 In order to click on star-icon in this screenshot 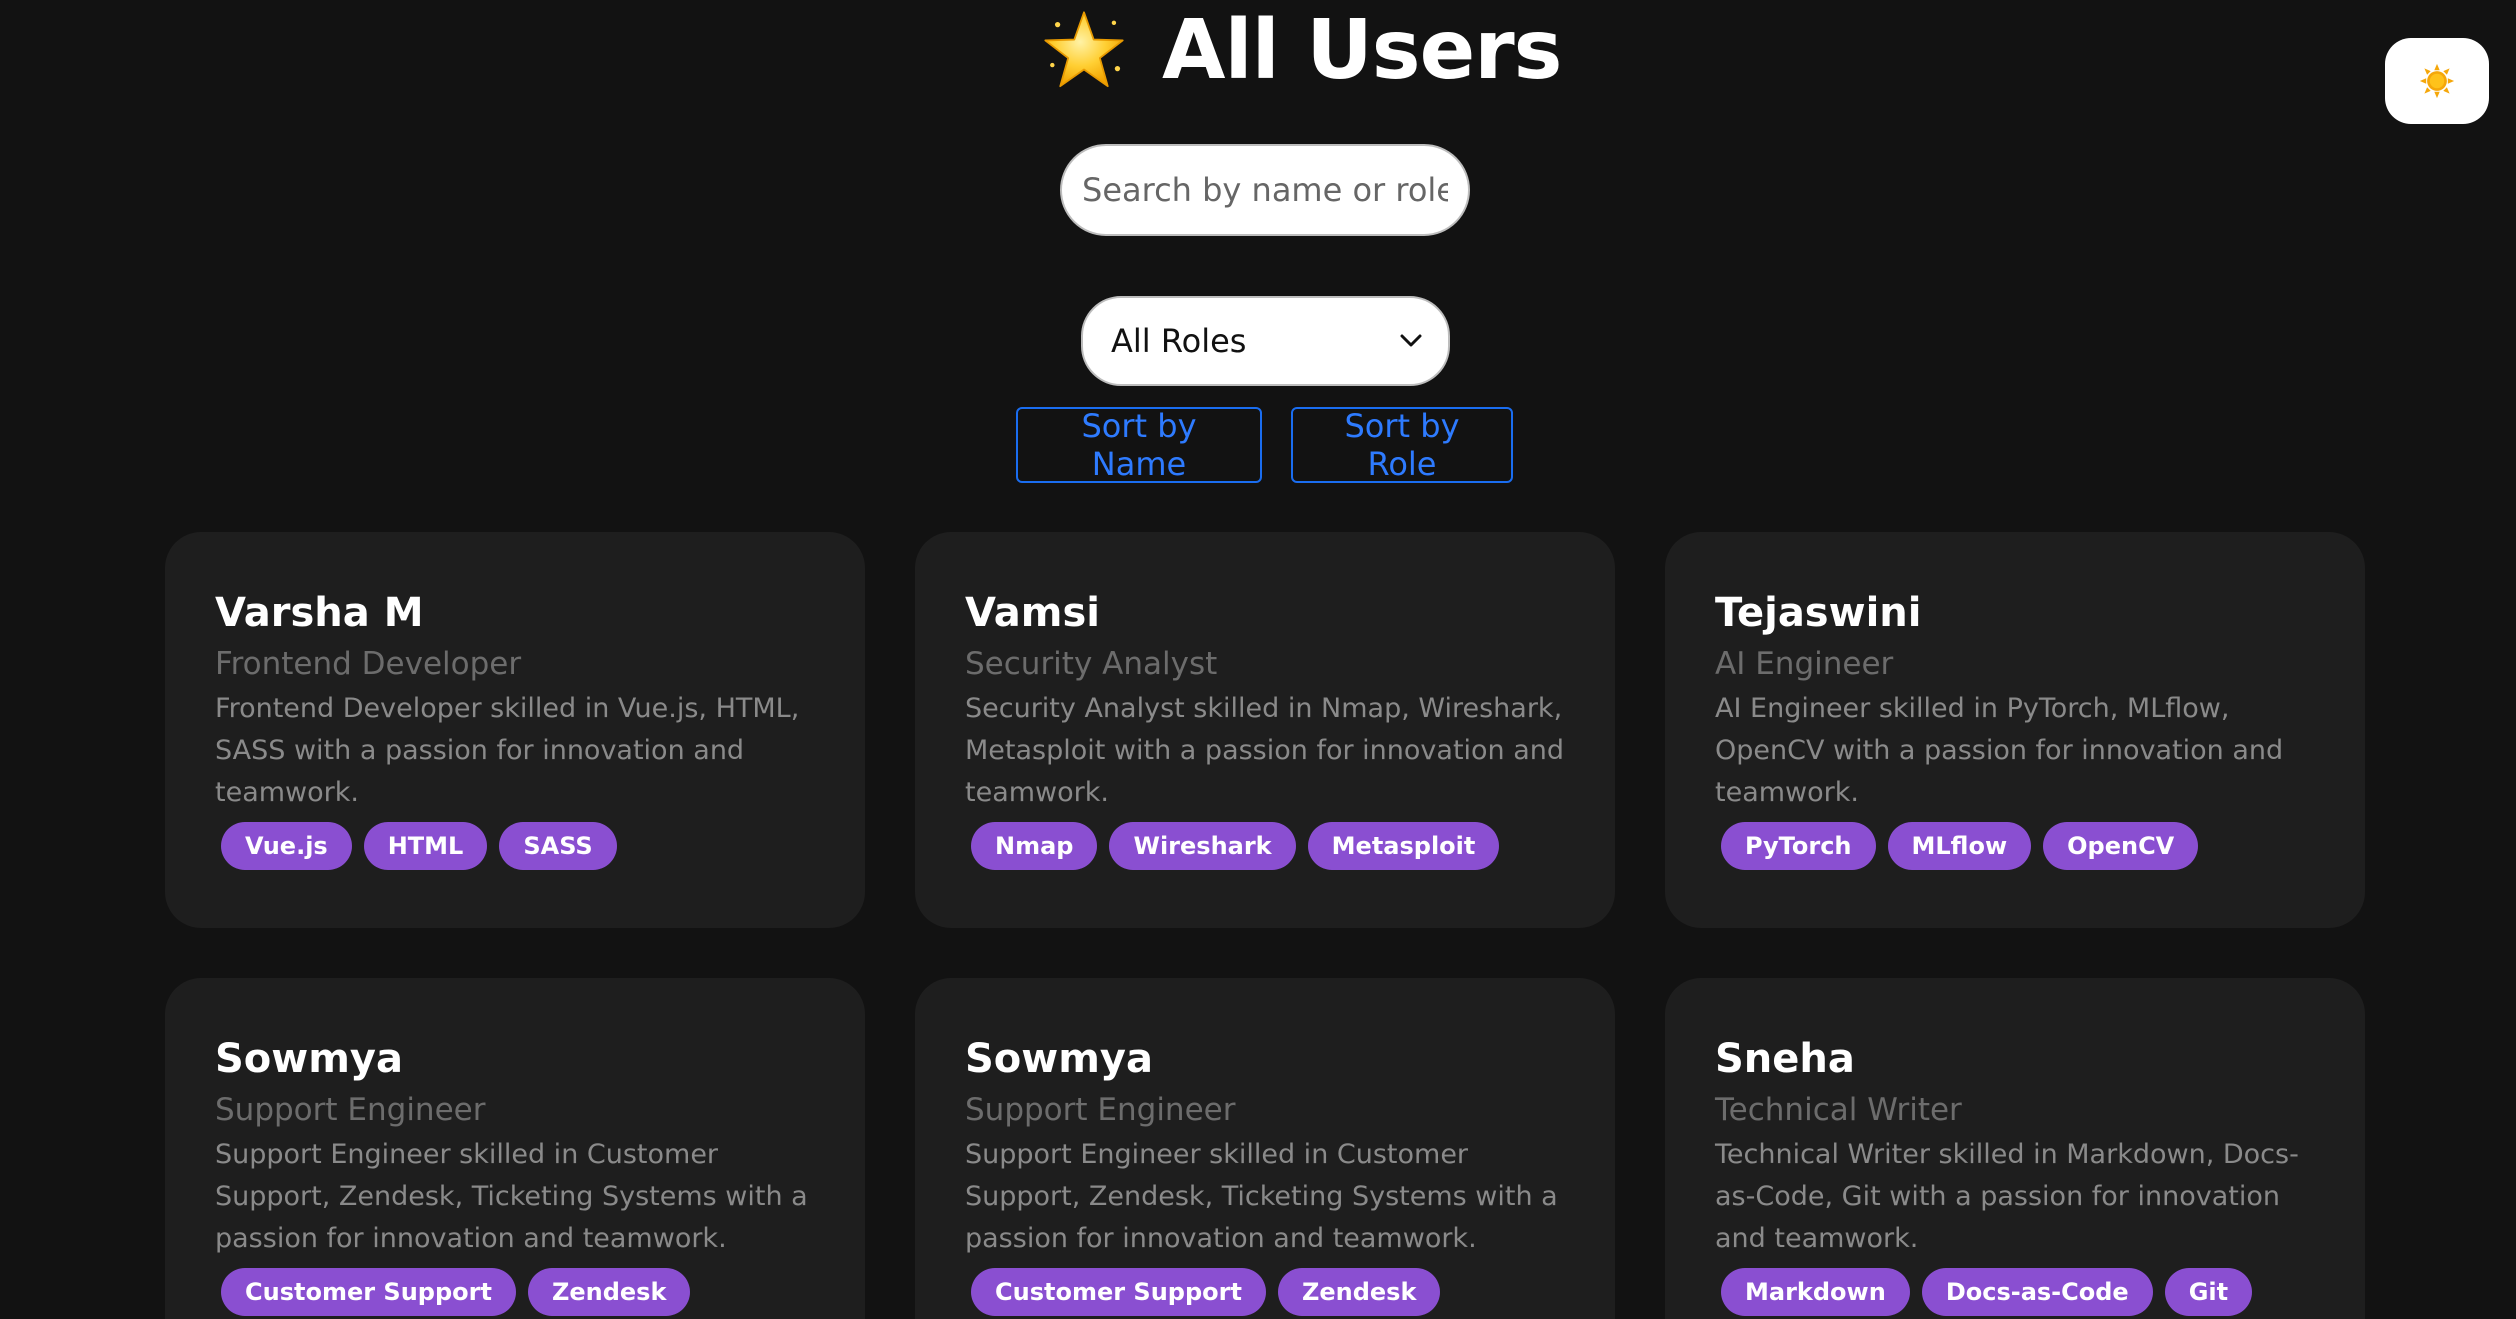, I will do `click(1084, 49)`.